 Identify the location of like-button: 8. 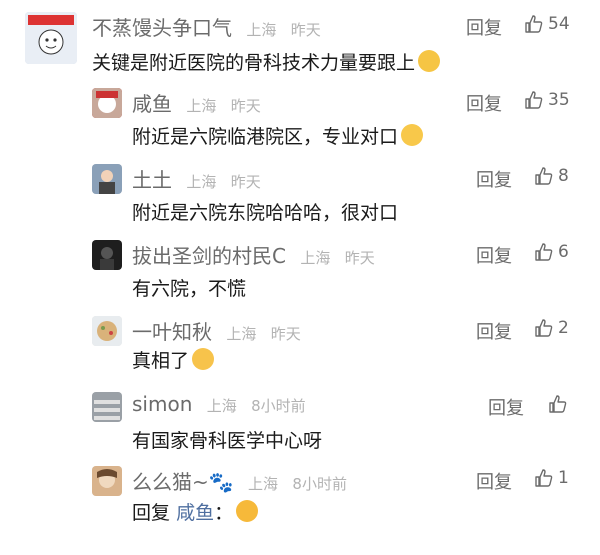
(551, 176).